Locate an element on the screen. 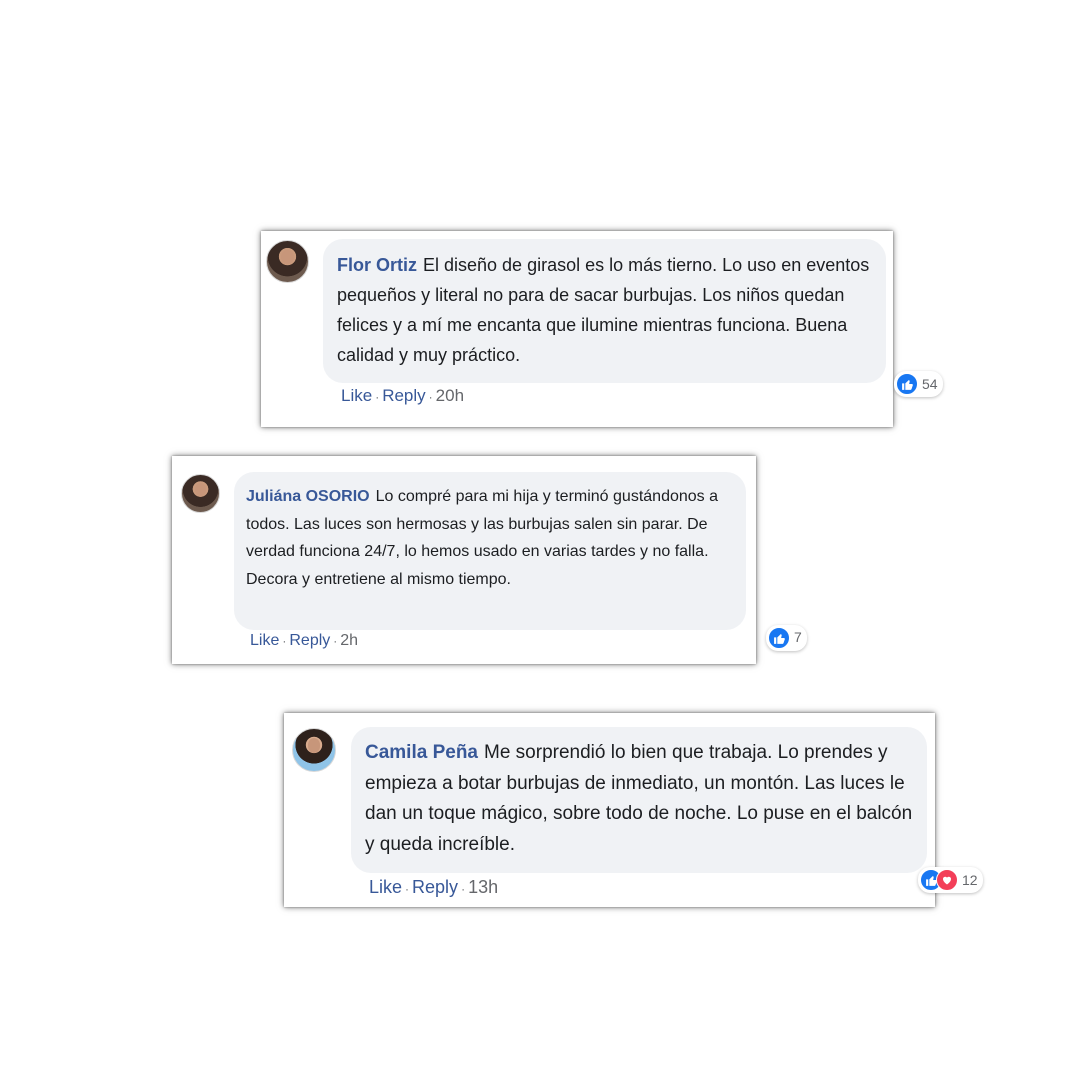 This screenshot has height=1080, width=1080. reactions-badge: 54 is located at coordinates (918, 384).